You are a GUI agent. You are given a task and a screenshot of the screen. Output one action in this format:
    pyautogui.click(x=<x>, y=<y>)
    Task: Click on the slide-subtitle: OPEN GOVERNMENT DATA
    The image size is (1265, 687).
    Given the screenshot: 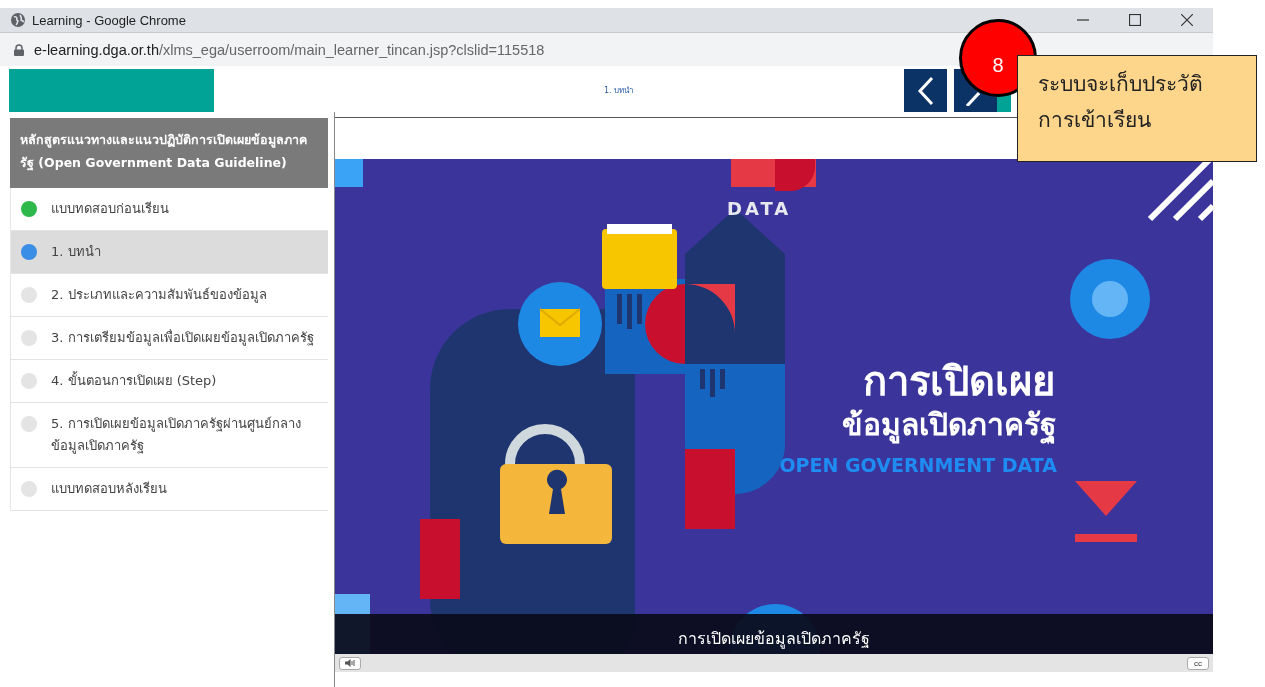 What is the action you would take?
    pyautogui.click(x=918, y=465)
    